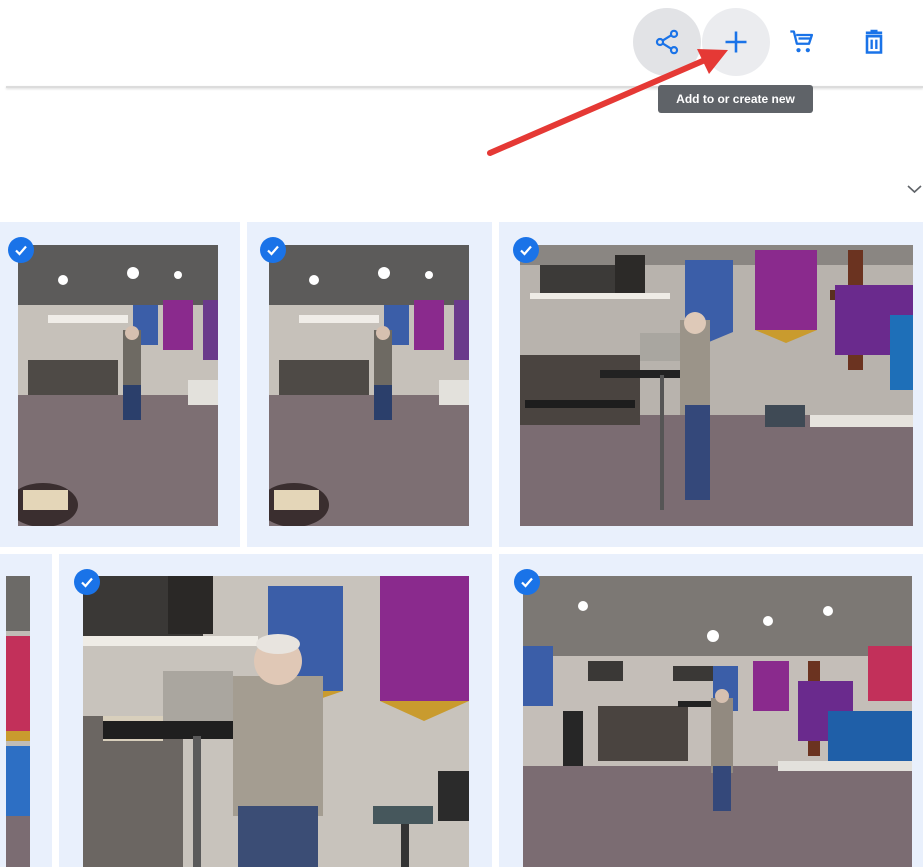  I want to click on annotation-arrow, so click(607, 102).